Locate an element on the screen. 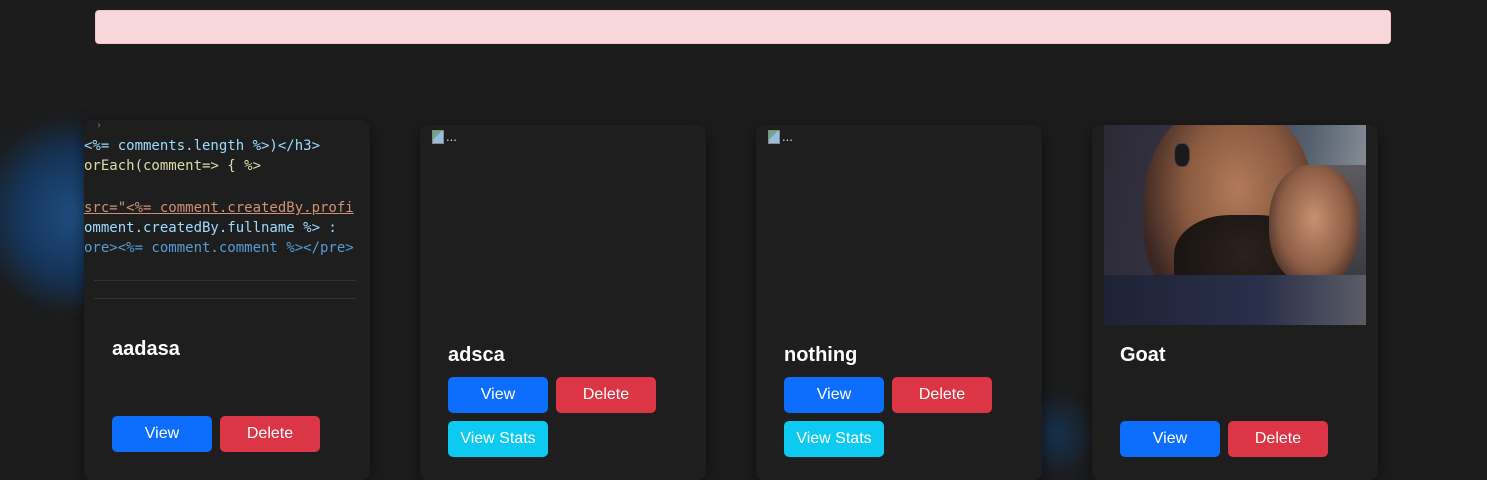 The height and width of the screenshot is (480, 1487). card-title: adsca is located at coordinates (476, 355).